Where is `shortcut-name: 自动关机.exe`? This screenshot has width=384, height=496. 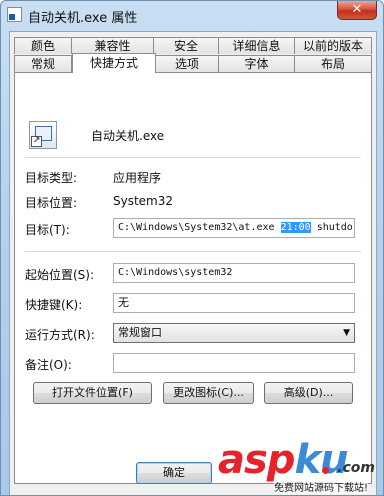
shortcut-name: 自动关机.exe is located at coordinates (128, 136).